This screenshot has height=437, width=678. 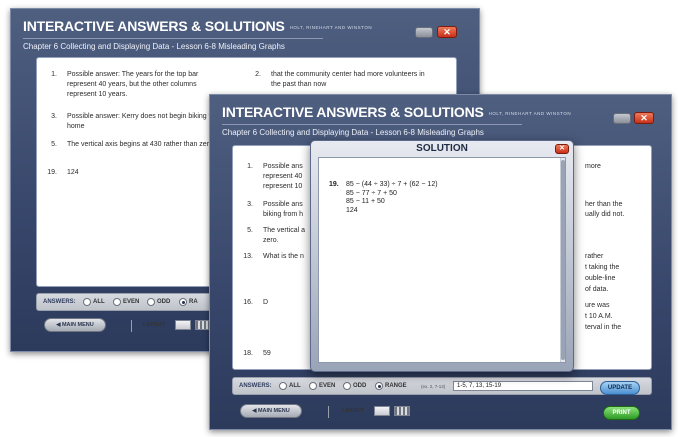 What do you see at coordinates (273, 256) in the screenshot?
I see `answer-item: 13. What is the n` at bounding box center [273, 256].